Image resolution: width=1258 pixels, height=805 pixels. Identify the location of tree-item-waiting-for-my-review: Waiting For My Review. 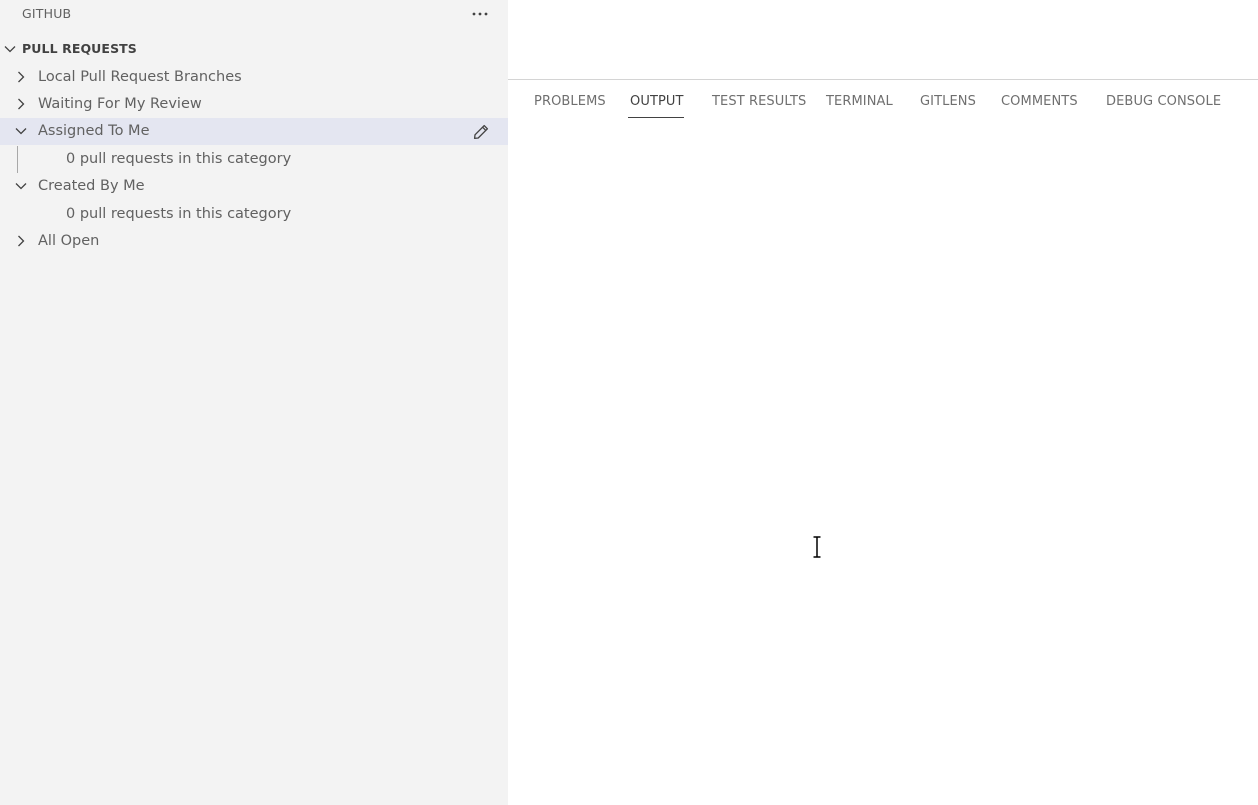
(254, 104).